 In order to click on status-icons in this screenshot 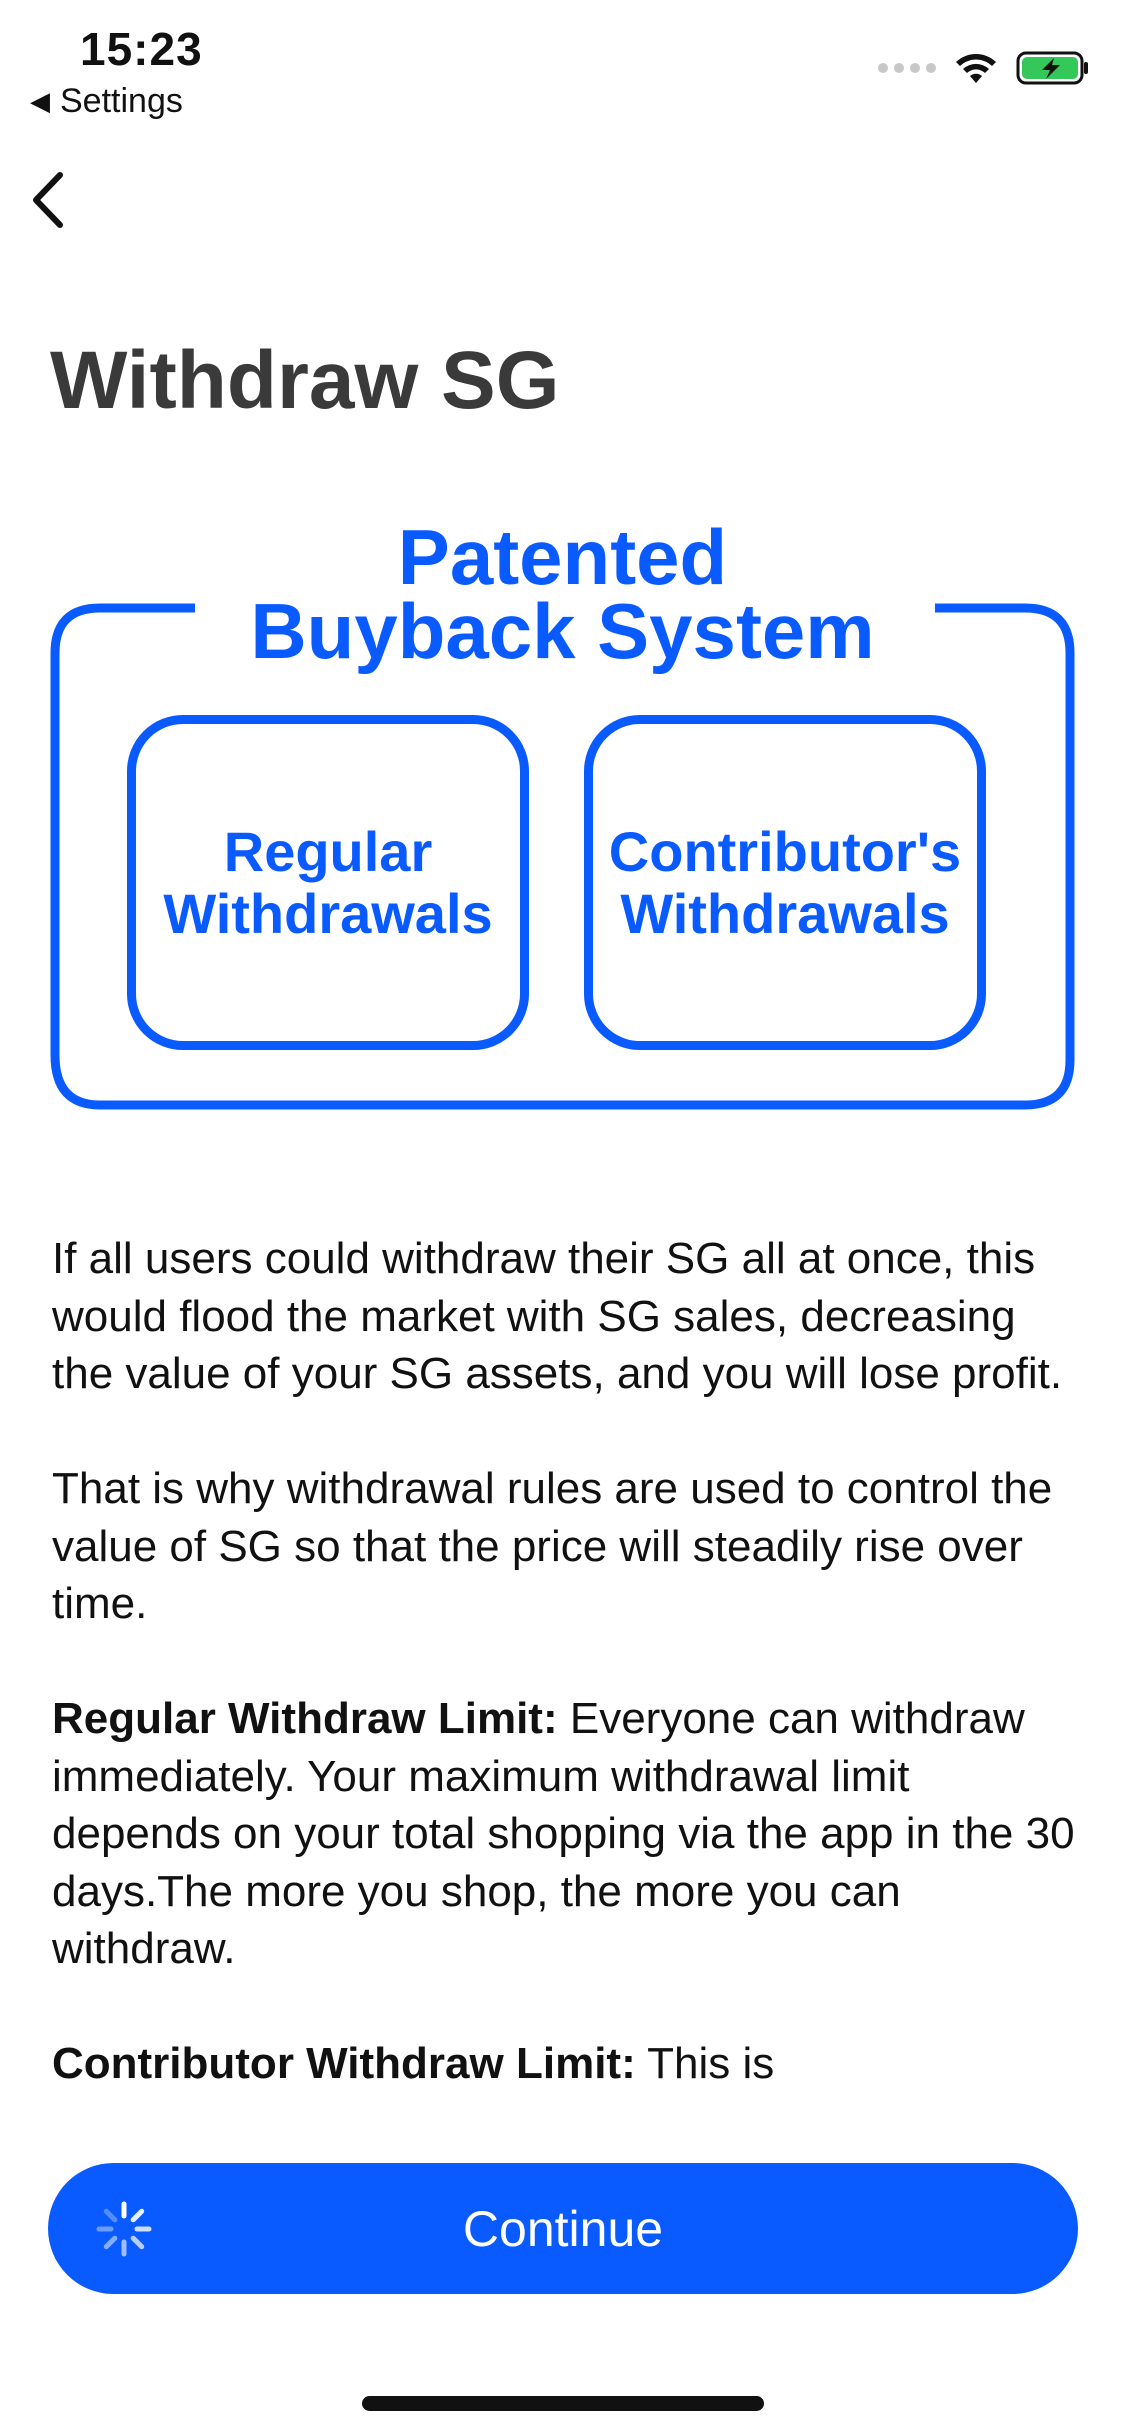, I will do `click(984, 68)`.